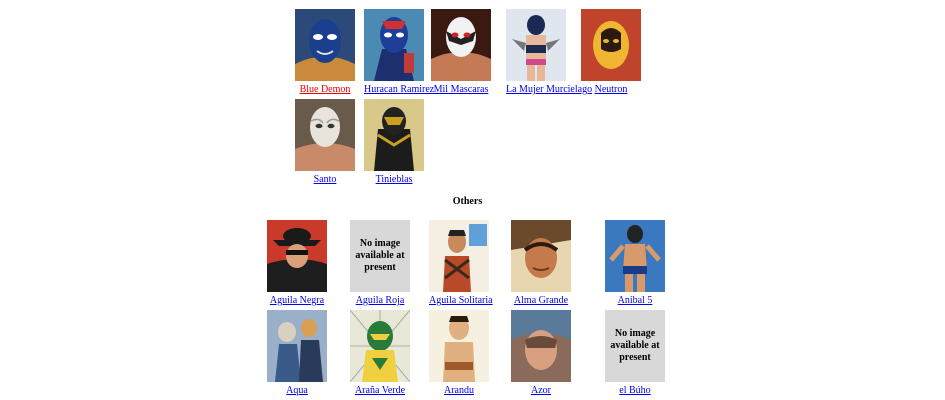 The height and width of the screenshot is (400, 945). What do you see at coordinates (380, 256) in the screenshot?
I see `aguila-roja-no-image-placeholder: No image available at present` at bounding box center [380, 256].